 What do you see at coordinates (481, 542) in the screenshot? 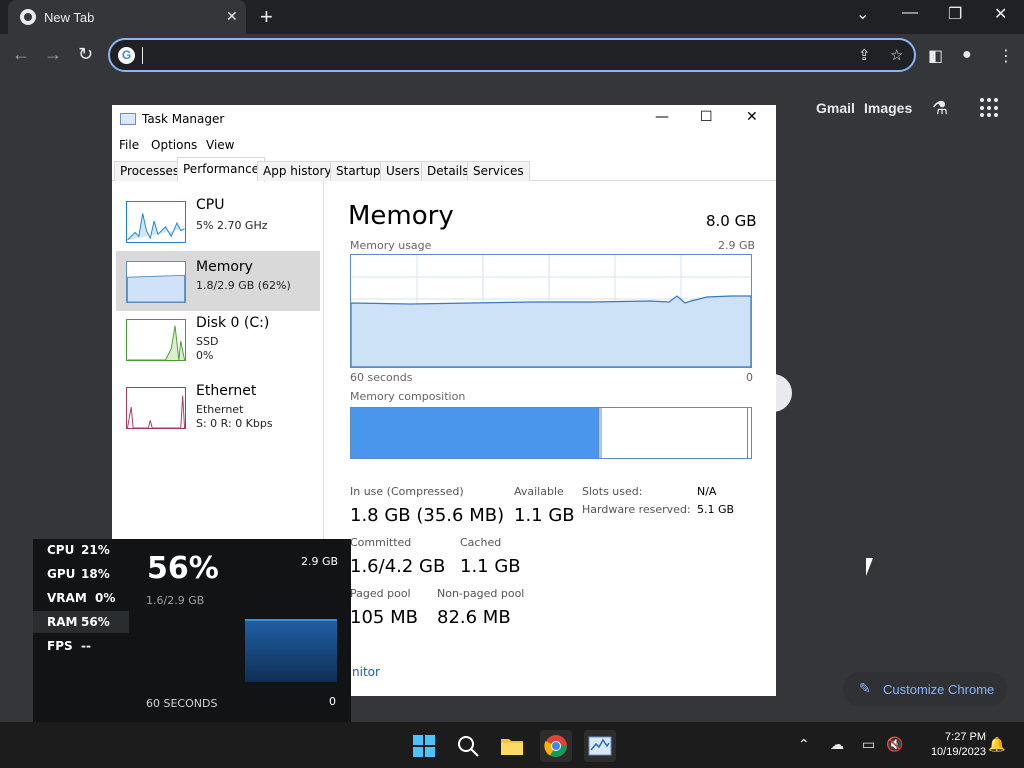
I see `cached-label: Cached` at bounding box center [481, 542].